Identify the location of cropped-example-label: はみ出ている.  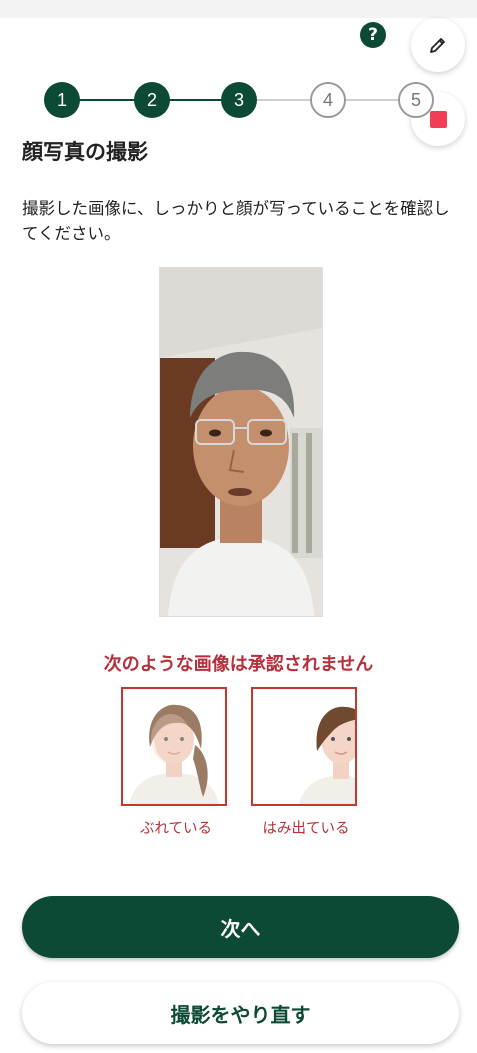
(306, 829).